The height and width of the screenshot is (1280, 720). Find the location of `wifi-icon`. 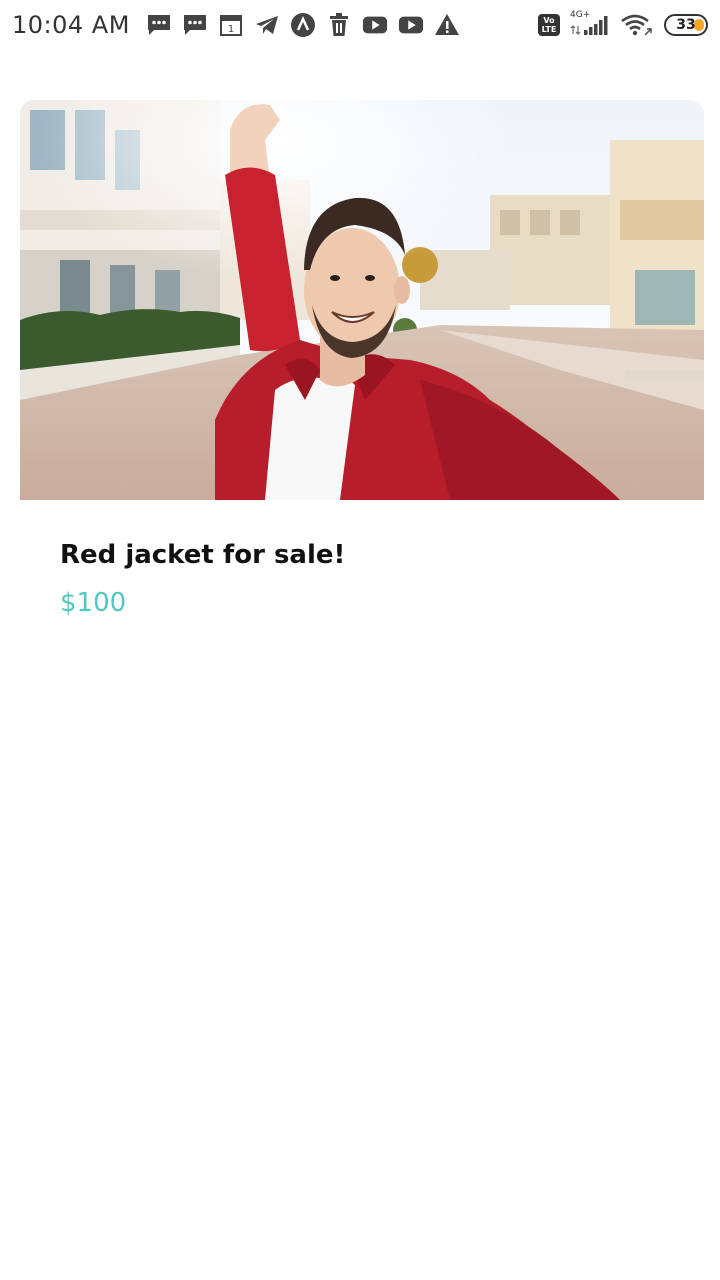

wifi-icon is located at coordinates (637, 25).